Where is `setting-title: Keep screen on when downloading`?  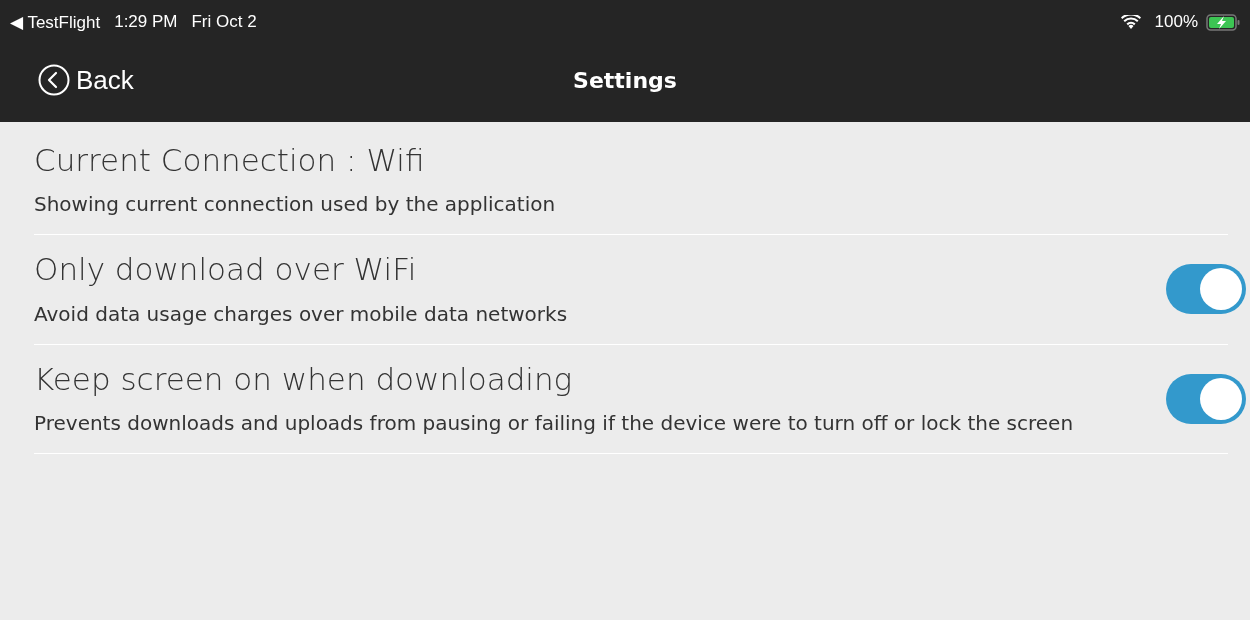
setting-title: Keep screen on when downloading is located at coordinates (304, 379).